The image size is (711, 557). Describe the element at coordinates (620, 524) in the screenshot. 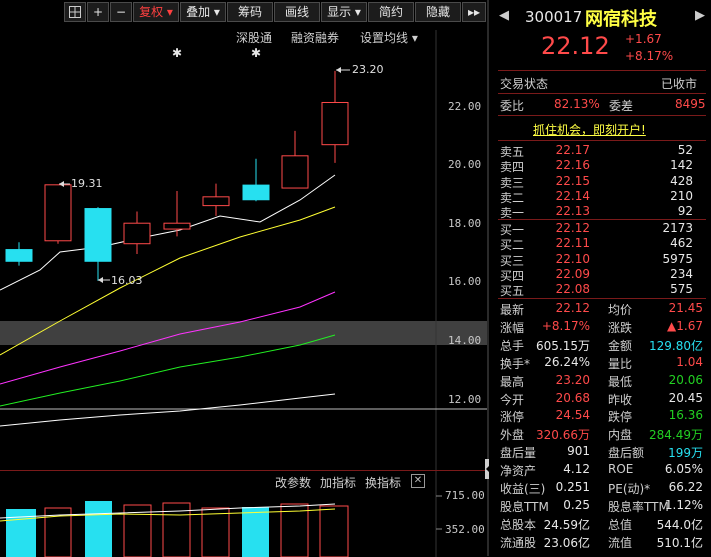

I see `quote-label: 总值` at that location.